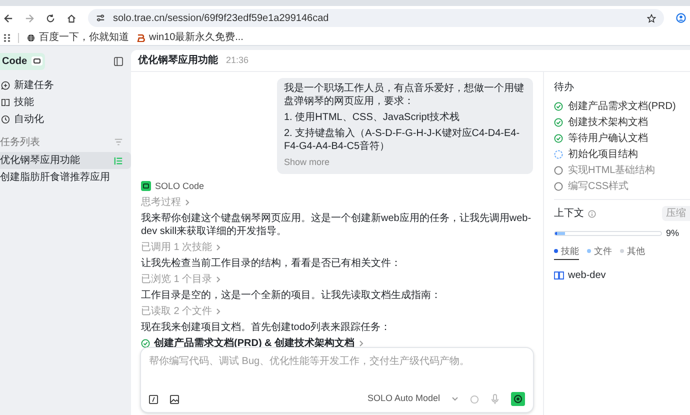 This screenshot has height=415, width=690. Describe the element at coordinates (178, 60) in the screenshot. I see `chat-title: 优化钢琴应用功能` at that location.